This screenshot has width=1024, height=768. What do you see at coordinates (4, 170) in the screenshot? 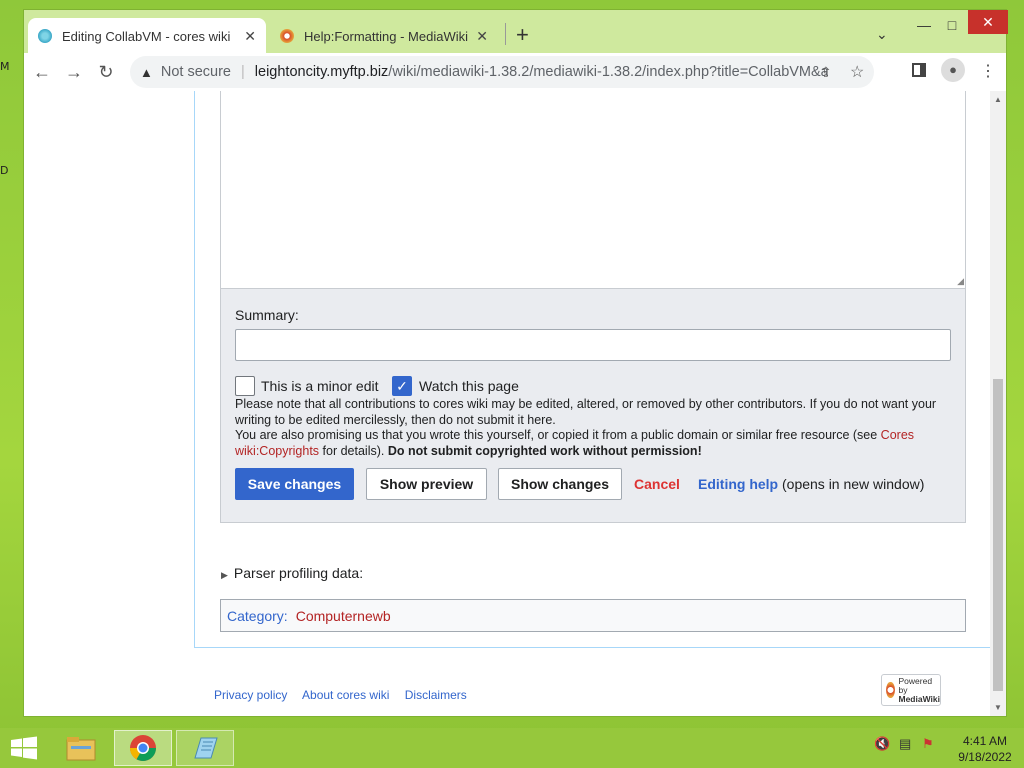
I see `desktop-icon-label: D` at bounding box center [4, 170].